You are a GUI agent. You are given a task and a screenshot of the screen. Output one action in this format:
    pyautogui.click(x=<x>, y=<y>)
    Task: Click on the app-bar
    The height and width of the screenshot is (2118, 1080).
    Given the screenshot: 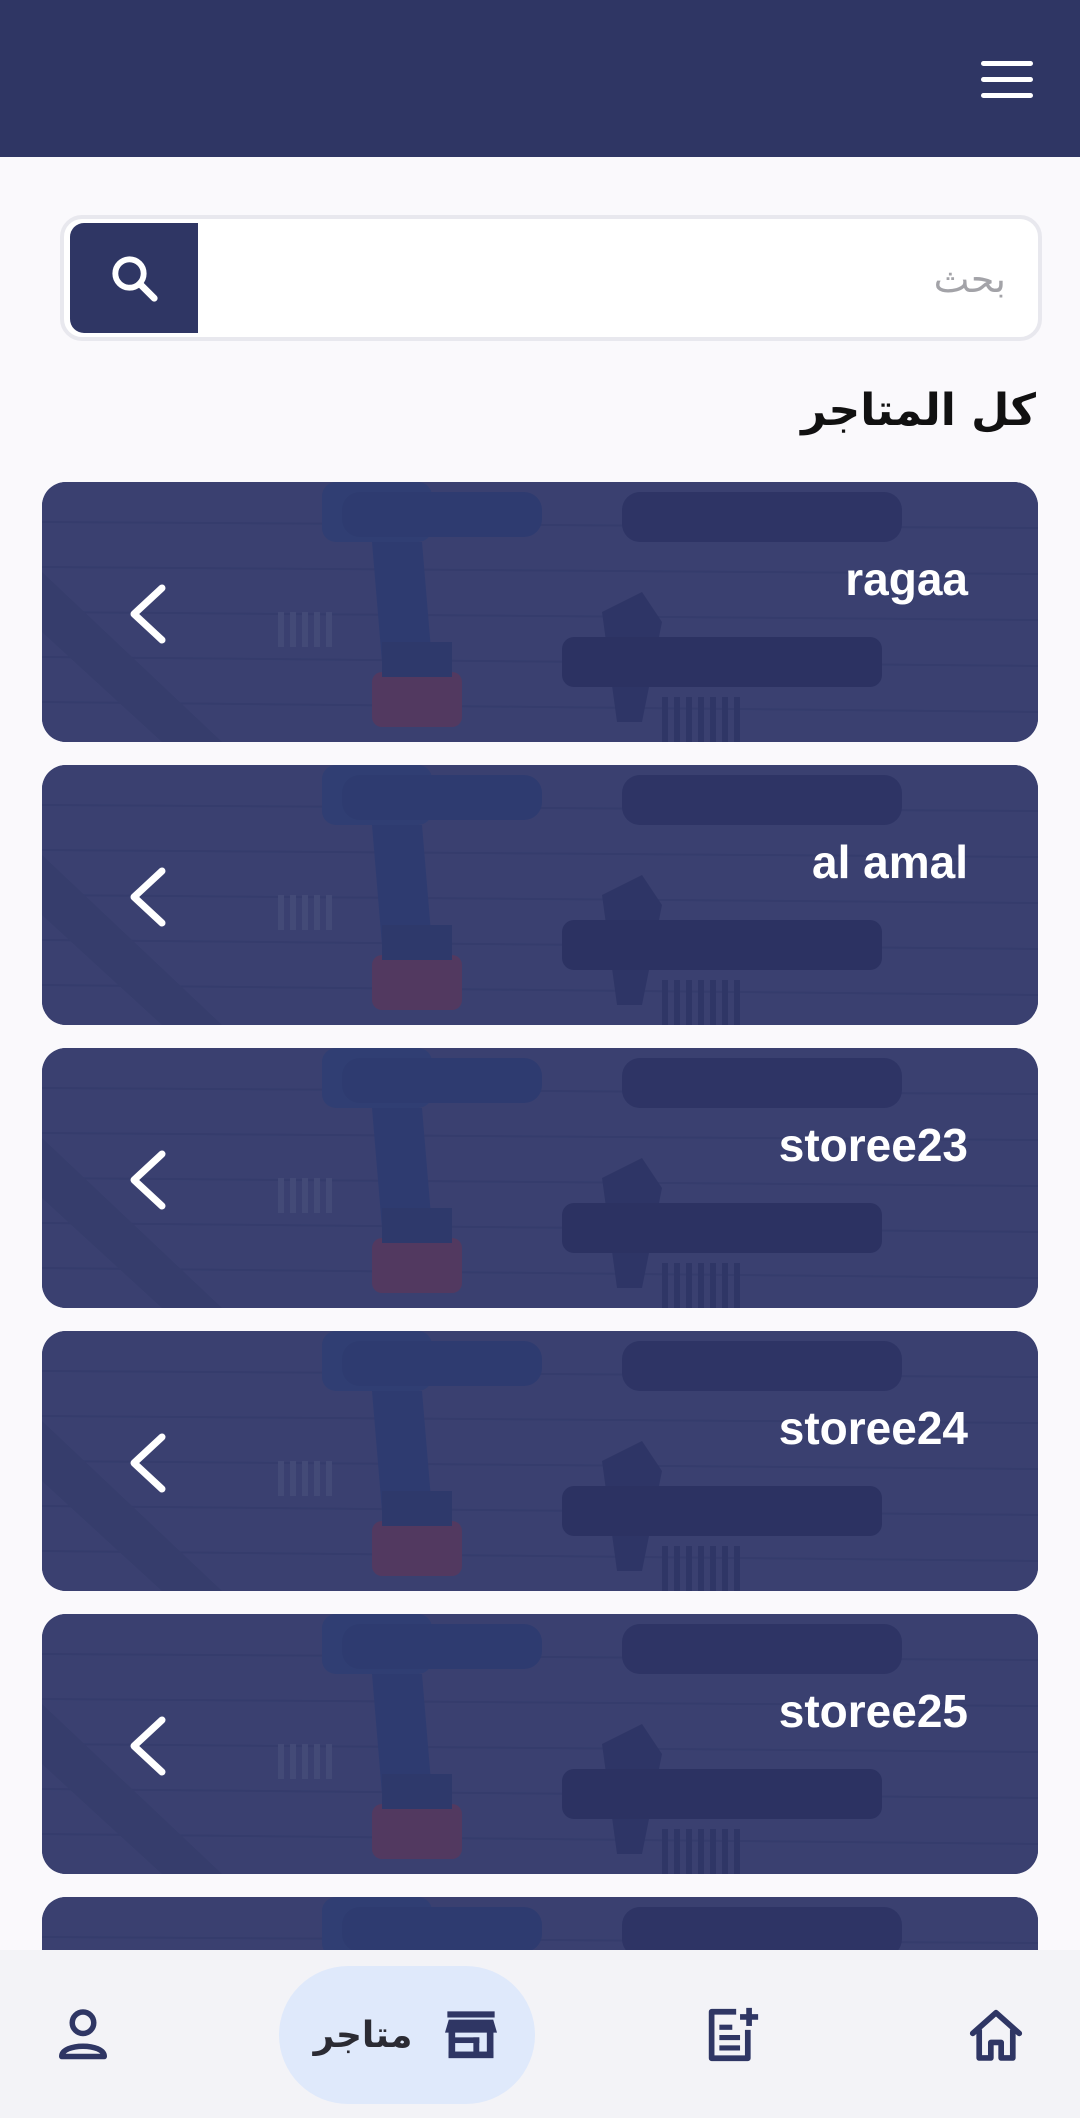 What is the action you would take?
    pyautogui.click(x=540, y=78)
    